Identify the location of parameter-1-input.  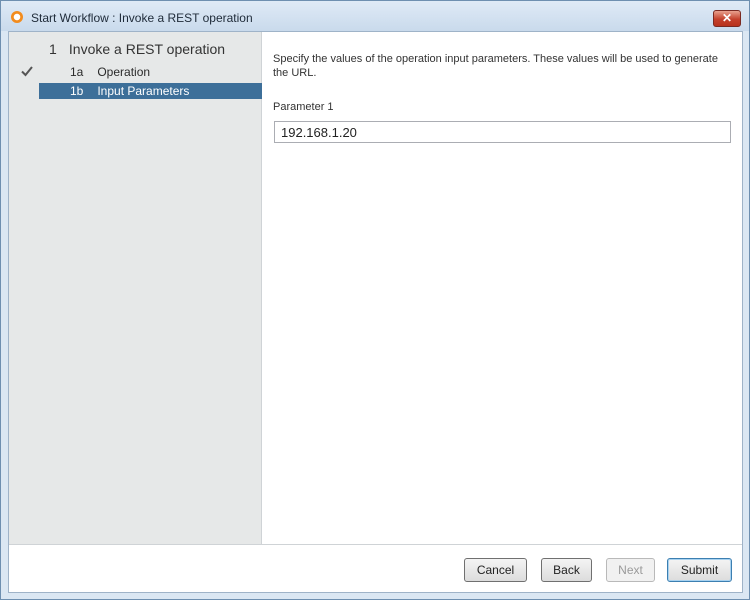
(502, 132).